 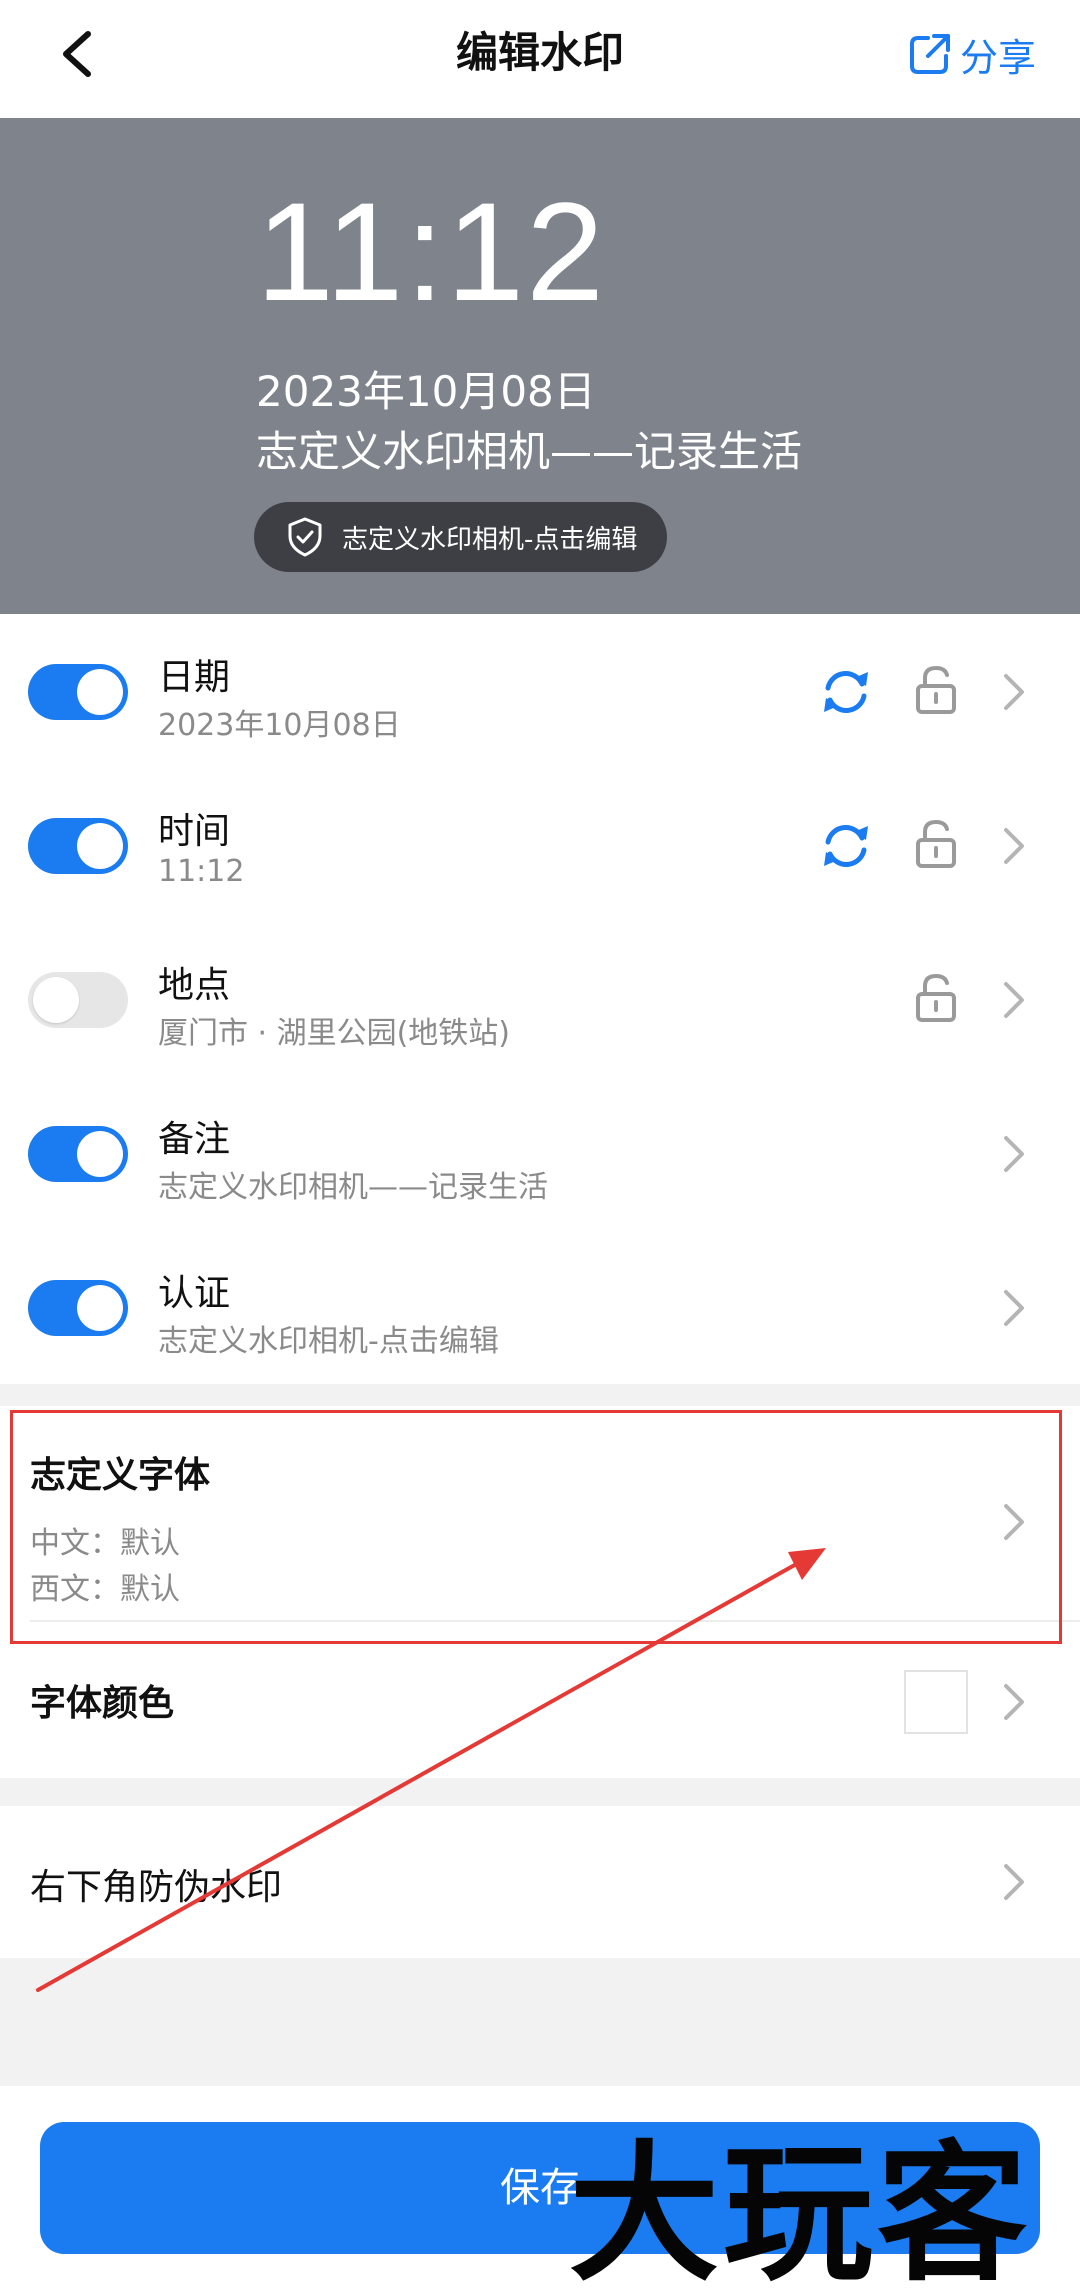 What do you see at coordinates (334, 1033) in the screenshot?
I see `row-value: 厦门市 · 湖里公园(地铁站)` at bounding box center [334, 1033].